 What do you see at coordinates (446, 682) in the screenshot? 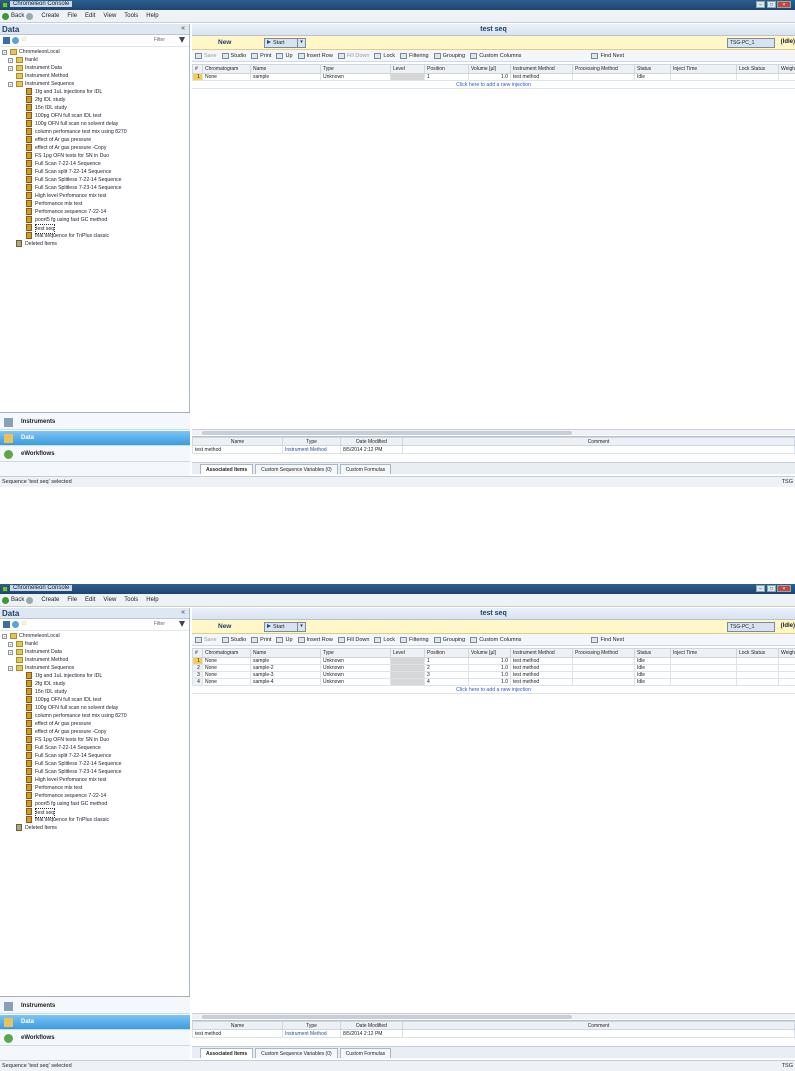
I see `position-cell: 4` at bounding box center [446, 682].